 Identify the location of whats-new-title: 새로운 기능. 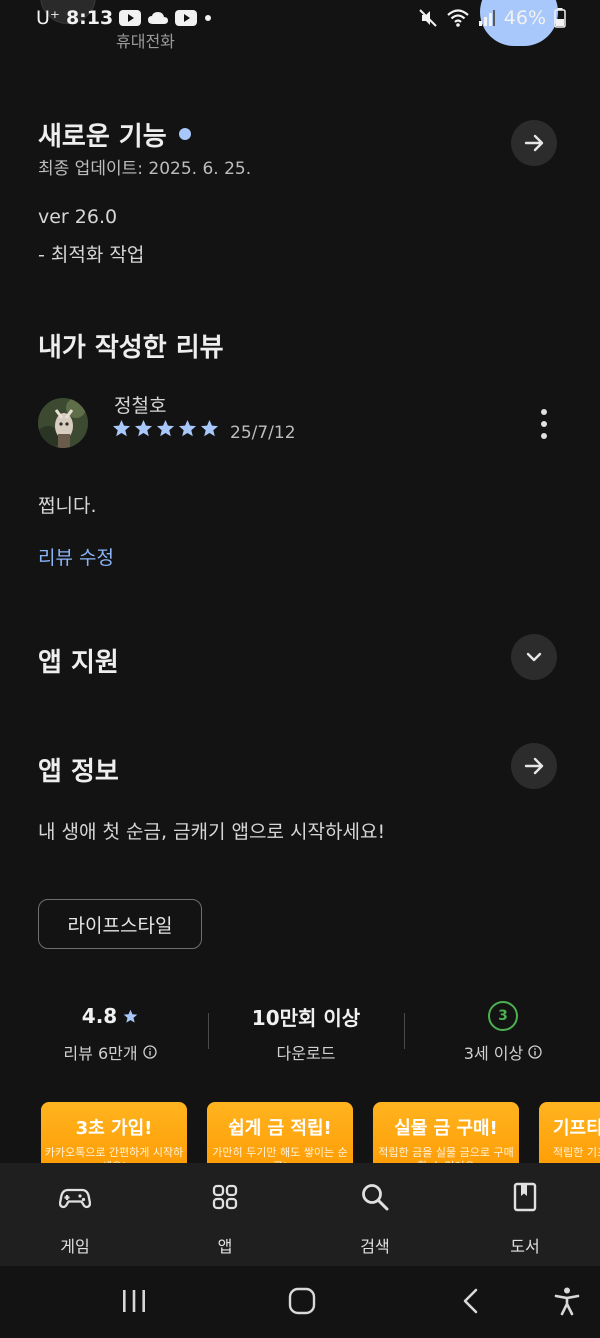
(114, 134).